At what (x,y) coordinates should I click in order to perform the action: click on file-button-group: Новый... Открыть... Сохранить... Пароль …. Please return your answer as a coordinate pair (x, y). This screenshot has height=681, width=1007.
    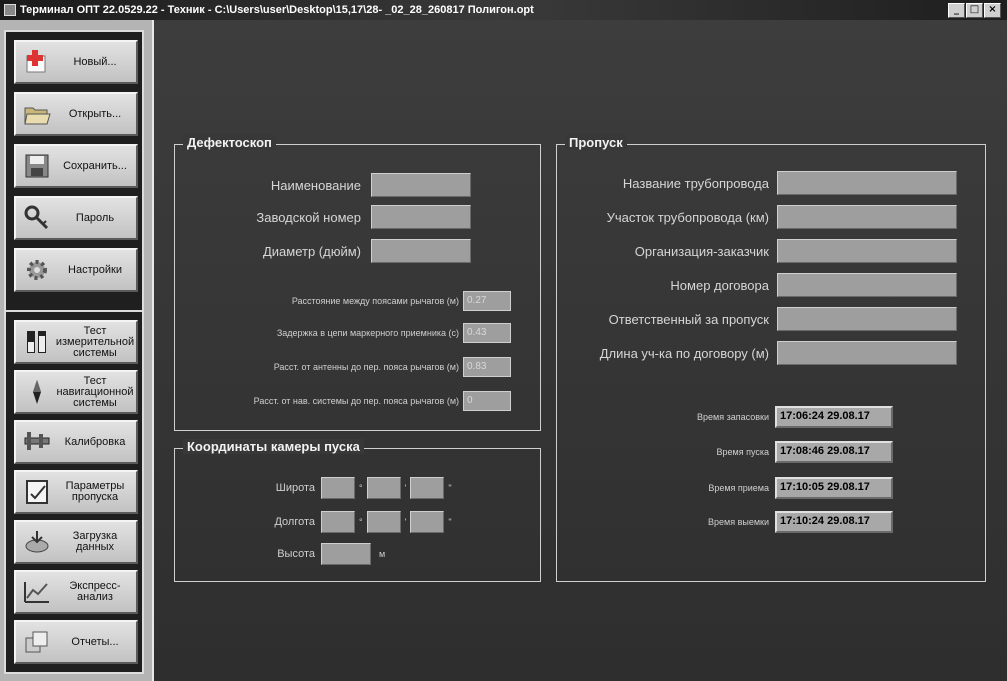
    Looking at the image, I should click on (74, 173).